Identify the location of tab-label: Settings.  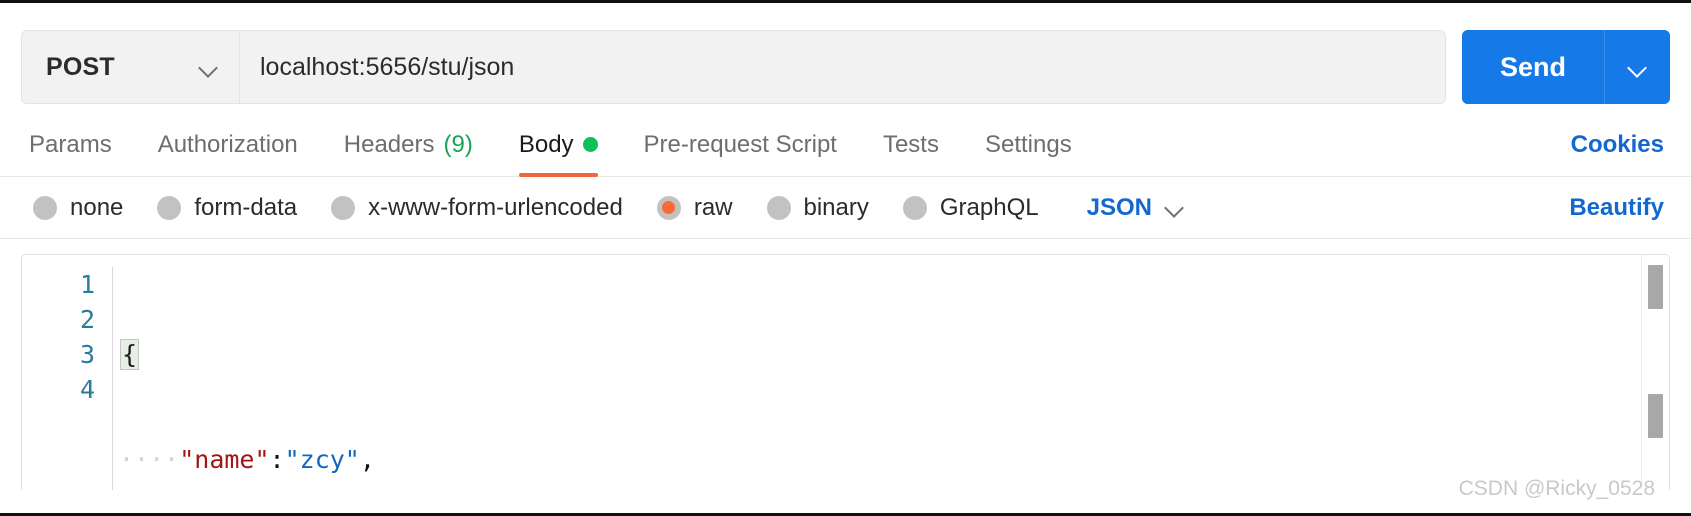
(1028, 144).